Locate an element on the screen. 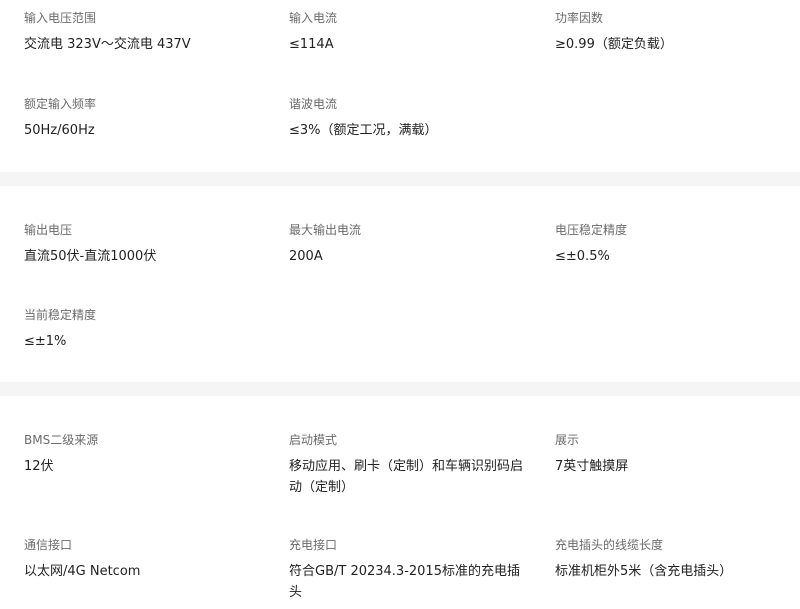 The image size is (800, 609). spec-label: 启动模式 is located at coordinates (313, 440).